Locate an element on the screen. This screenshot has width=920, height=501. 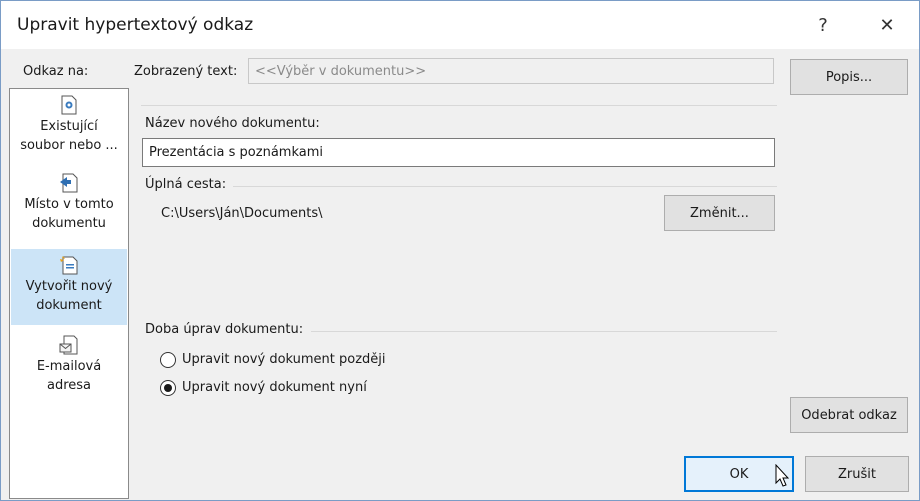
close-button: ✕ is located at coordinates (887, 25).